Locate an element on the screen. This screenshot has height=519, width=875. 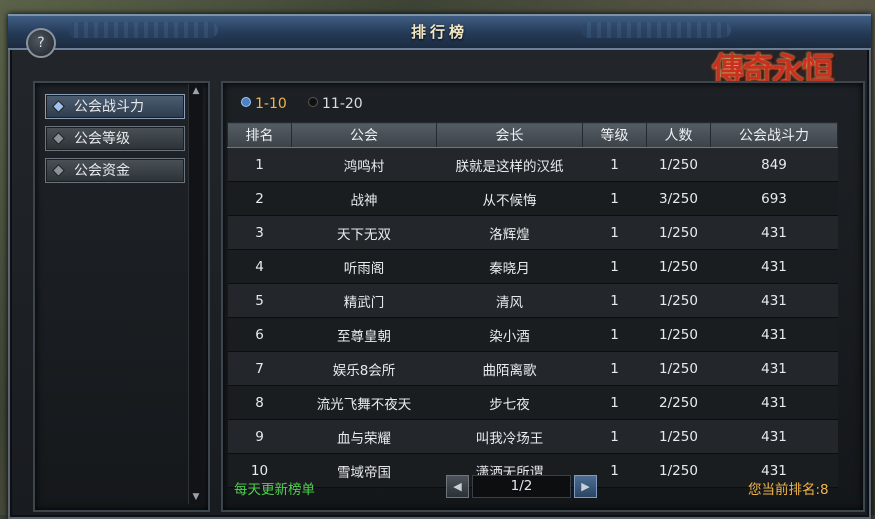
help-icon: ? is located at coordinates (41, 43).